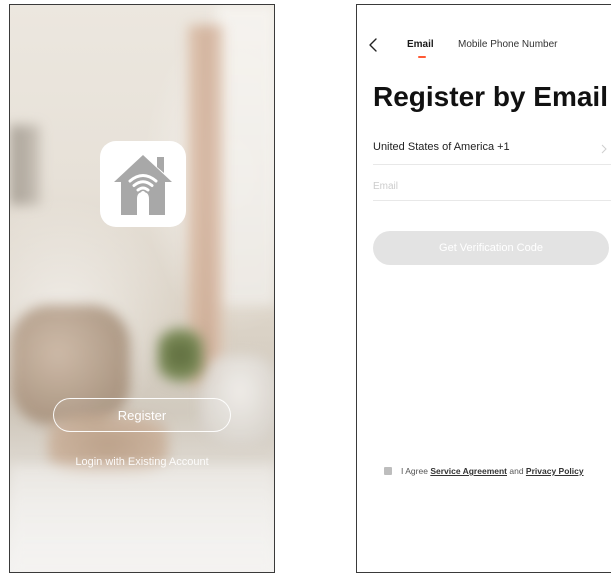  Describe the element at coordinates (422, 57) in the screenshot. I see `active-tab-indicator` at that location.